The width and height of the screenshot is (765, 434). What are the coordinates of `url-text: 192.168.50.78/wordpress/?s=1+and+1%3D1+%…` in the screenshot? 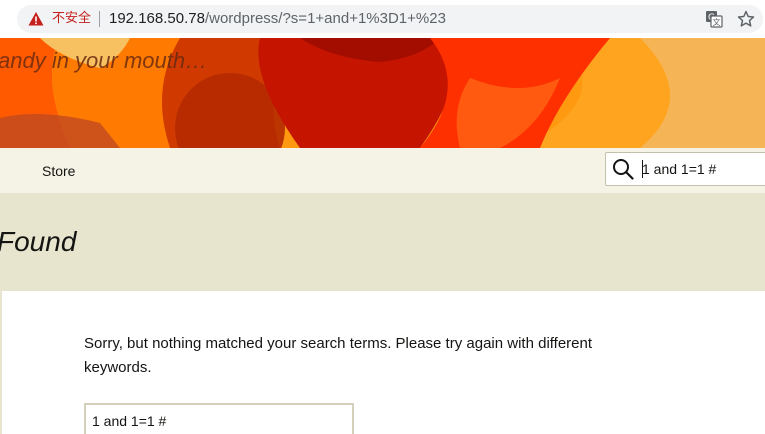 It's located at (277, 19).